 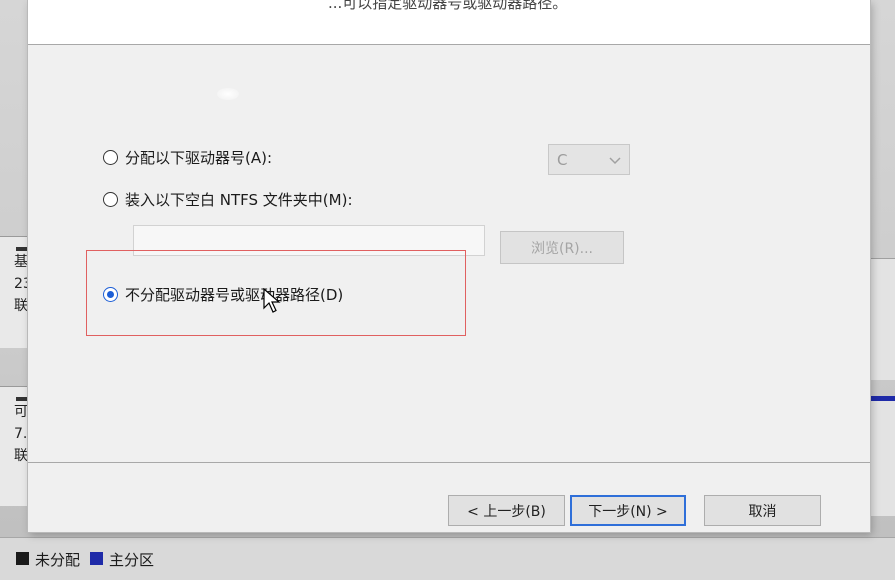 What do you see at coordinates (447, 558) in the screenshot?
I see `legend: 未分配 主分区` at bounding box center [447, 558].